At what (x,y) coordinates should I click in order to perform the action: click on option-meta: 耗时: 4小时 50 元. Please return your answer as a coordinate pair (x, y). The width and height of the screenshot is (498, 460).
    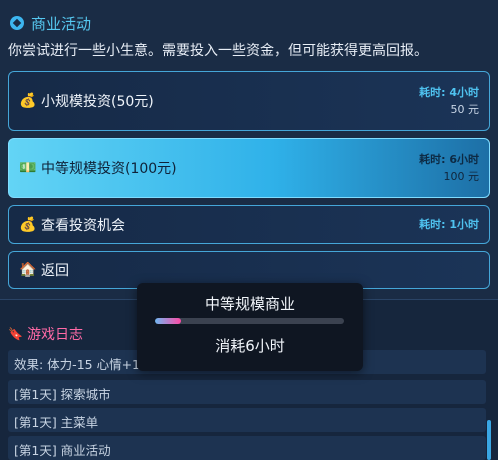
    Looking at the image, I should click on (449, 101).